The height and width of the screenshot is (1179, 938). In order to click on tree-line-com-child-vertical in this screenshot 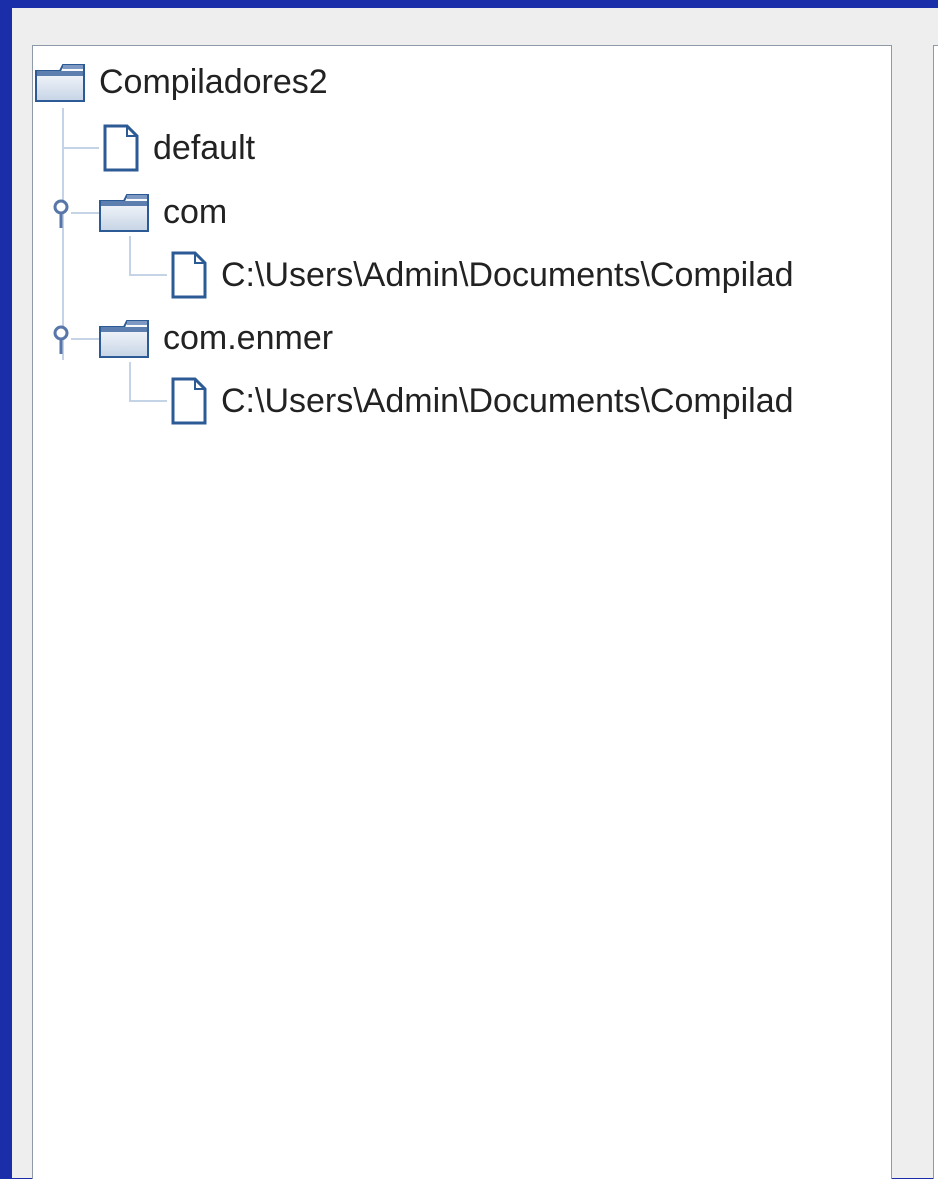, I will do `click(130, 255)`.